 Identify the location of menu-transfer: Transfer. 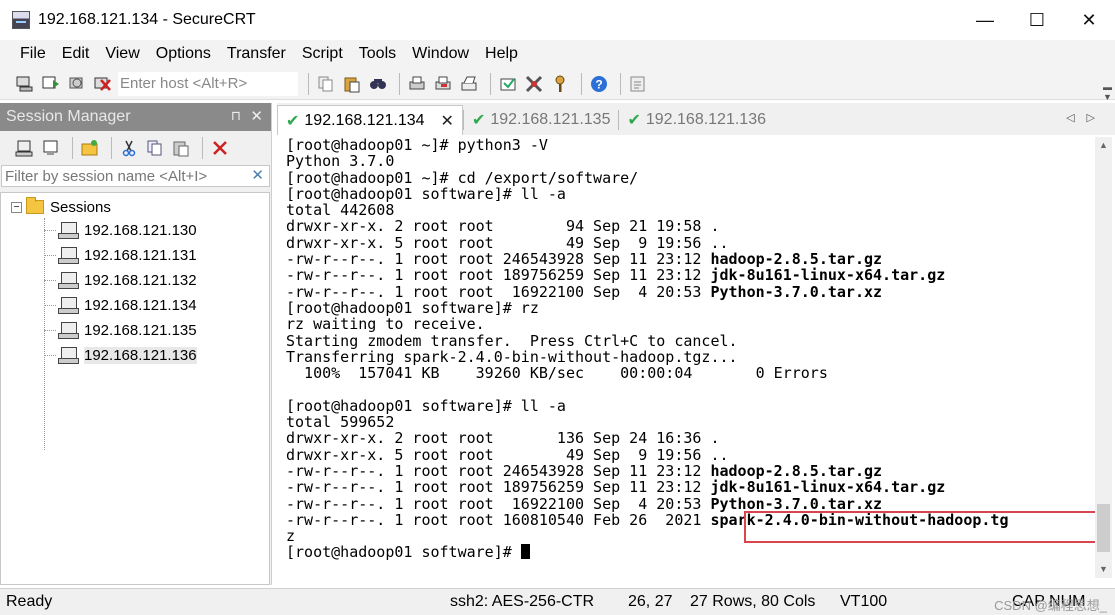
(256, 54).